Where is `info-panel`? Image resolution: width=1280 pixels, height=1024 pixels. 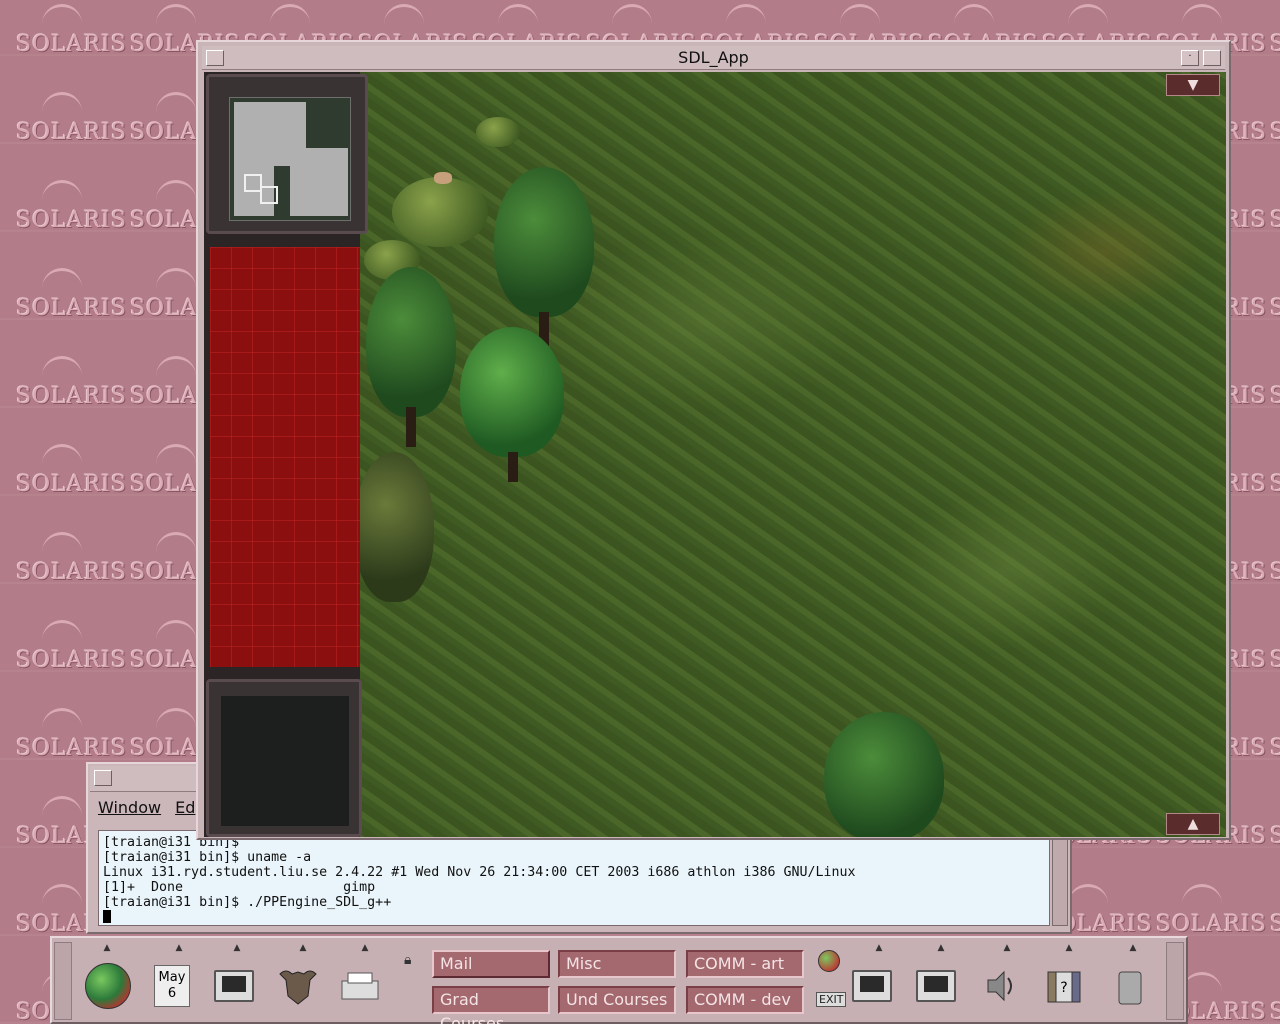 info-panel is located at coordinates (285, 761).